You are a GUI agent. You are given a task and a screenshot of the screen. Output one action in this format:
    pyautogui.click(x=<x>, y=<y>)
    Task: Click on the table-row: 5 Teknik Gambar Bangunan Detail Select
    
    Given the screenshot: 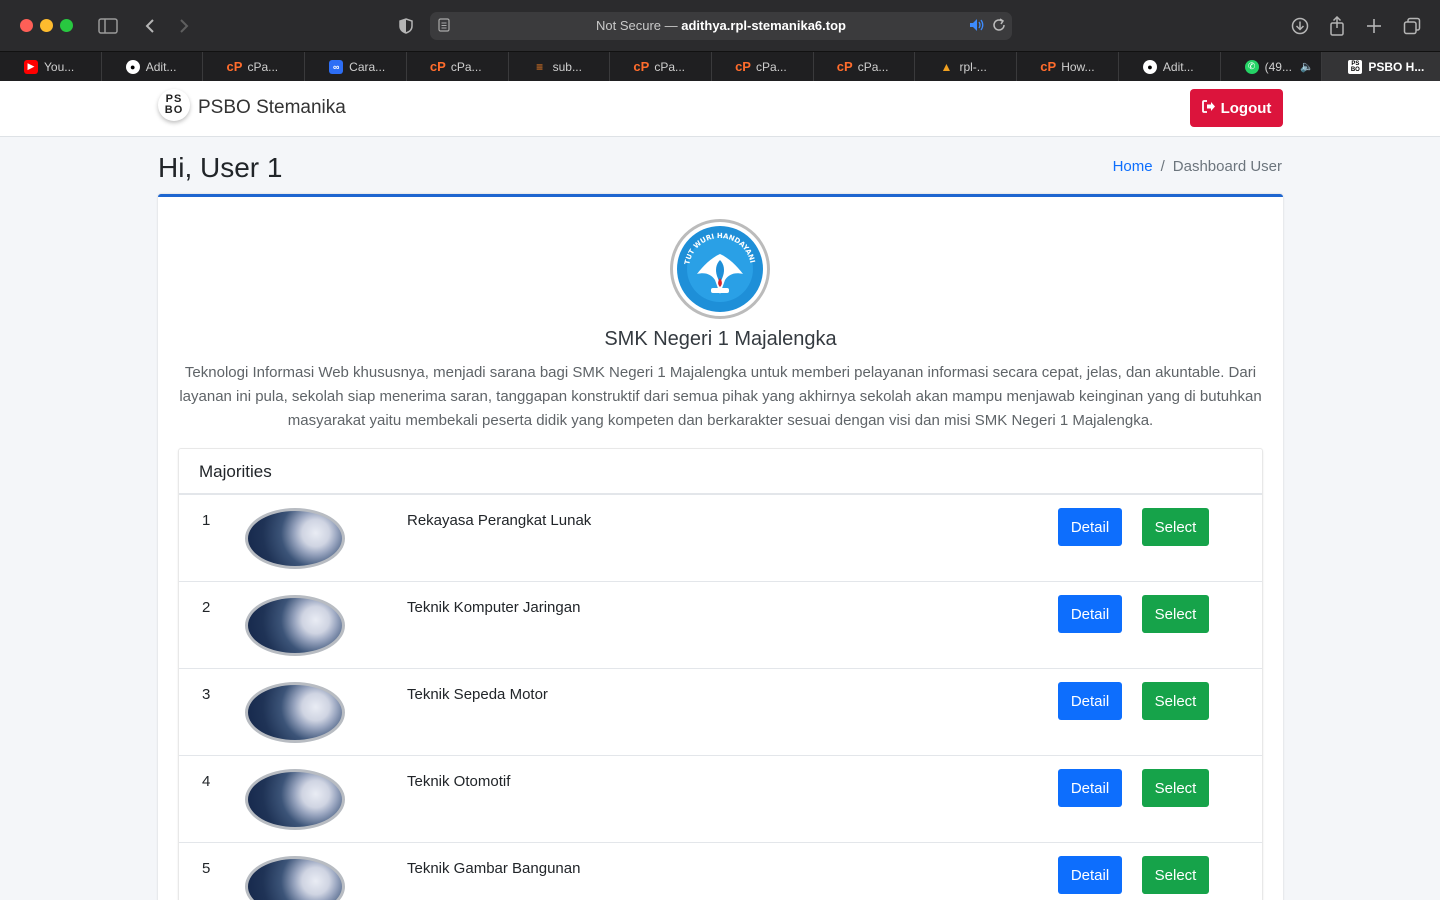 What is the action you would take?
    pyautogui.click(x=720, y=871)
    